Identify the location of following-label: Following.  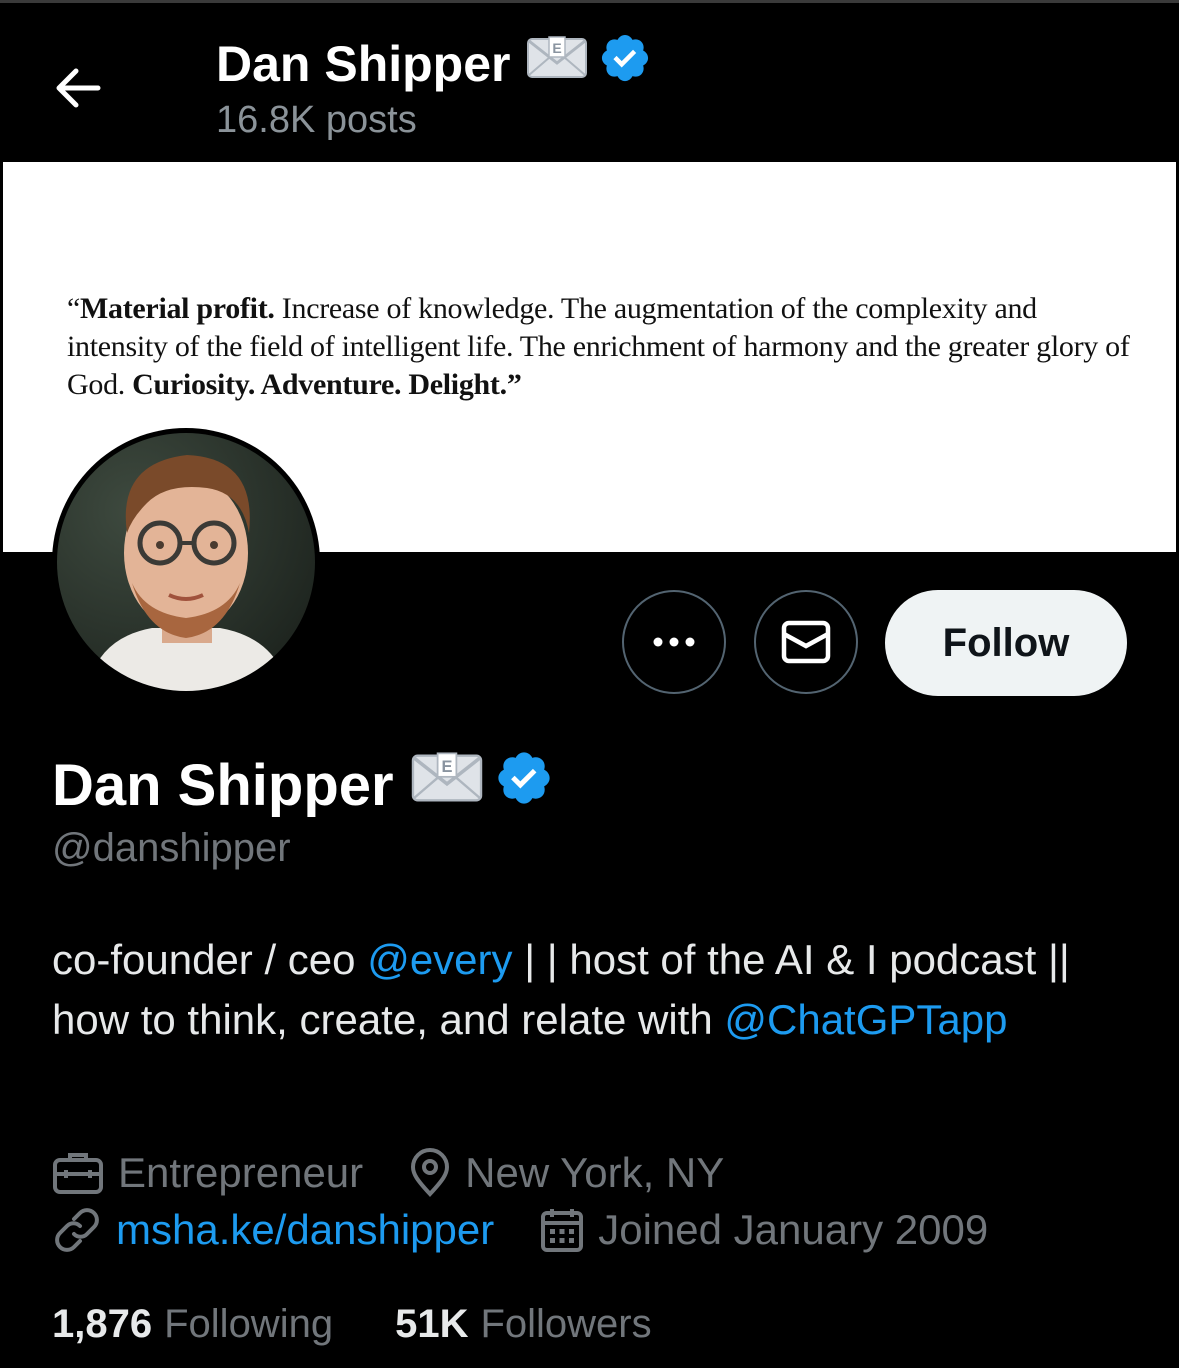
(249, 1324).